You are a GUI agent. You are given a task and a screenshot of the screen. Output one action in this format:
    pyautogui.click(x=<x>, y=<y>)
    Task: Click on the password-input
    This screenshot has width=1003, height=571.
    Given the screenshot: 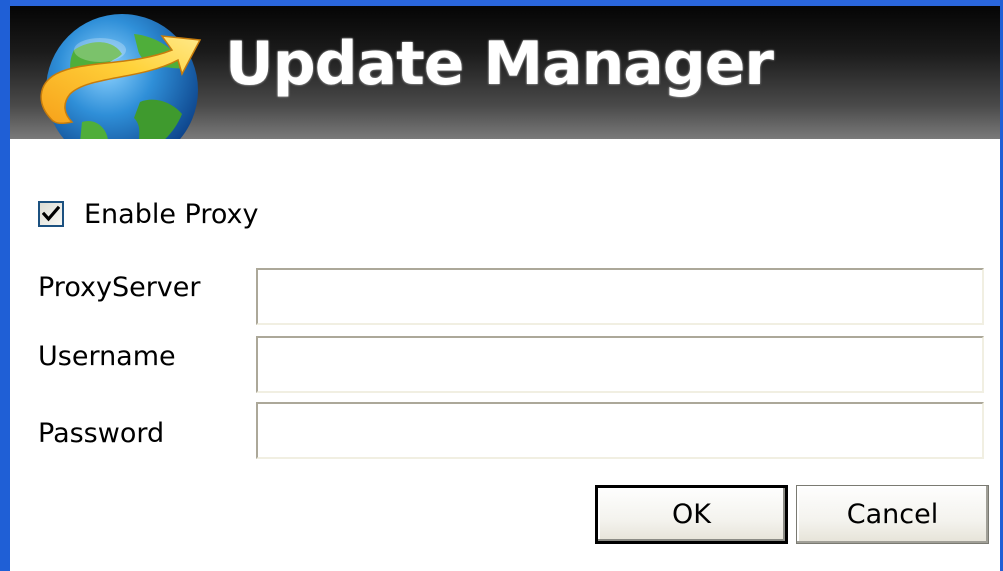 What is the action you would take?
    pyautogui.click(x=620, y=430)
    